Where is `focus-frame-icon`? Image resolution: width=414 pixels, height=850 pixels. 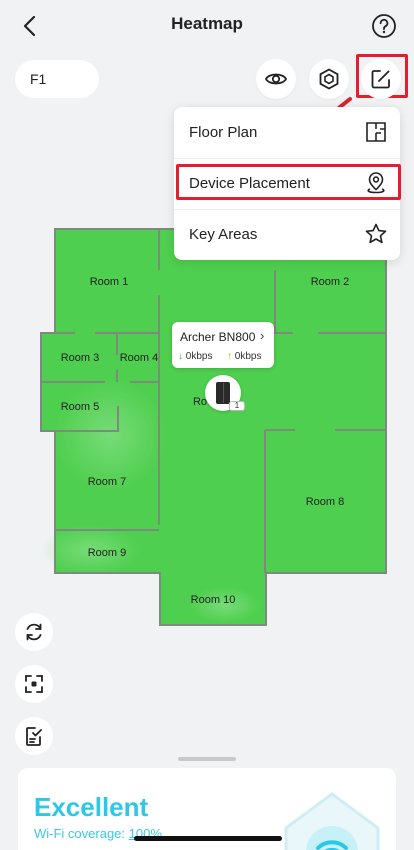 focus-frame-icon is located at coordinates (34, 684).